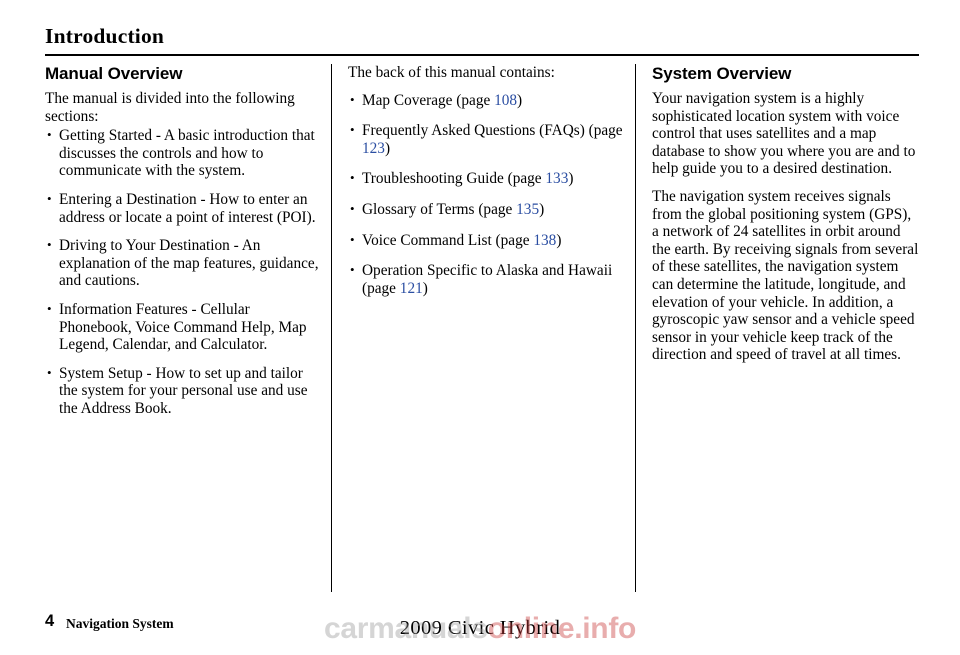 The height and width of the screenshot is (655, 960). I want to click on list-item-text: Map Coverage (page, so click(428, 100).